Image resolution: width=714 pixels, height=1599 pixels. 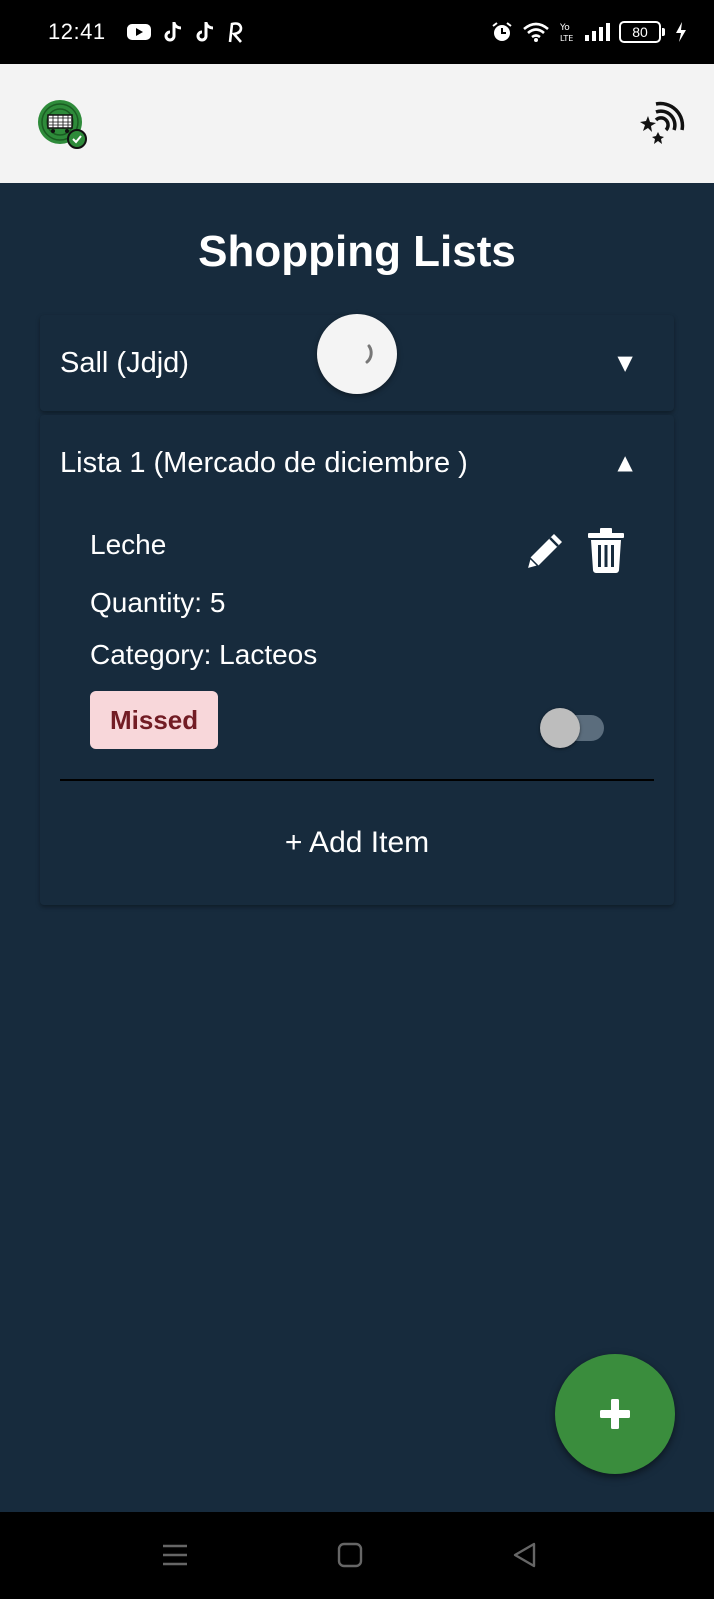 I want to click on volte-icon: Yo LTE, so click(x=566, y=33).